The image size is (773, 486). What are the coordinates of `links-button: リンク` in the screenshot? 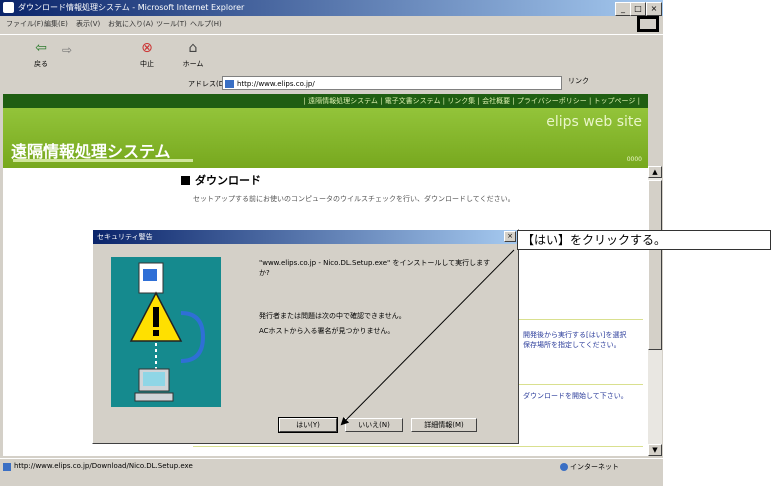 It's located at (578, 81).